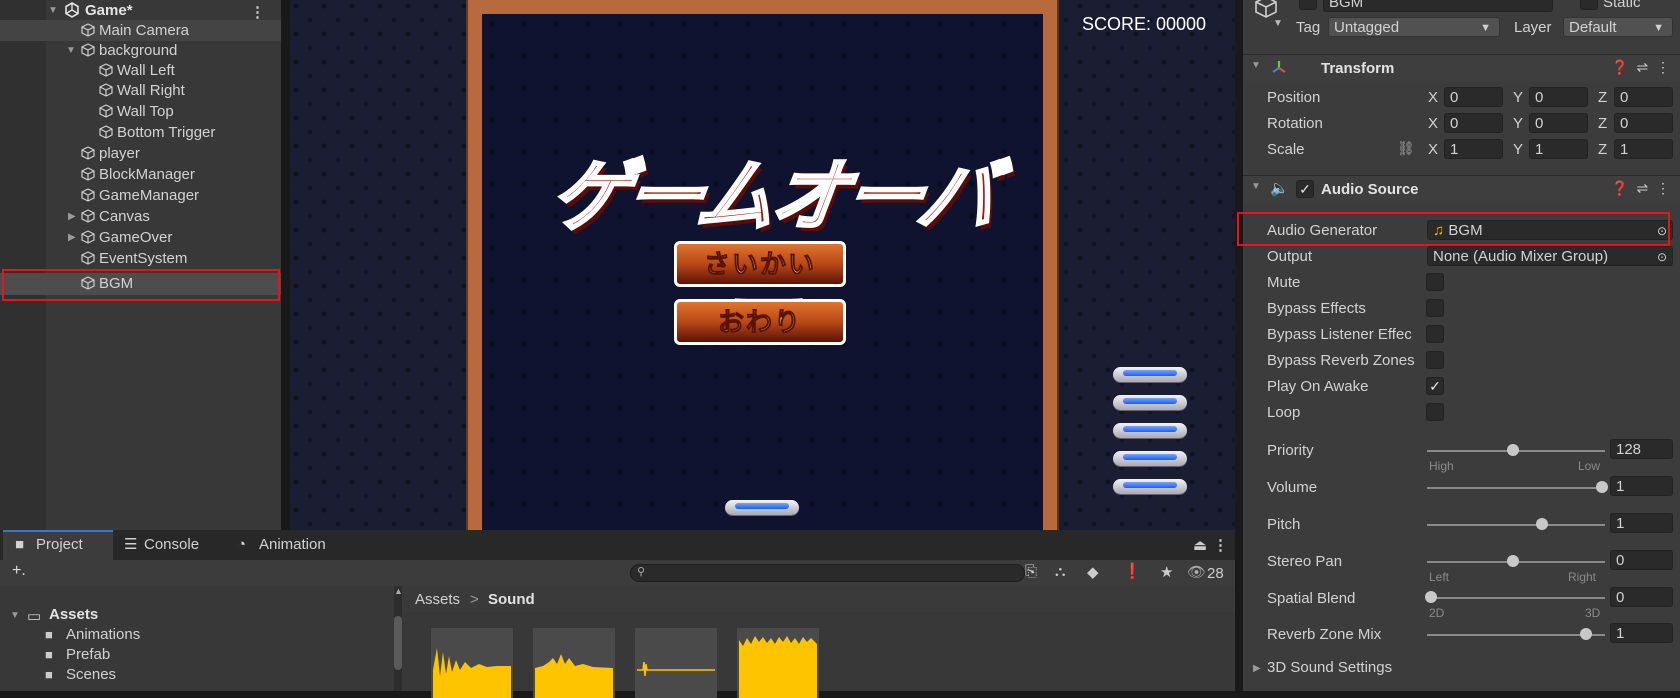 The height and width of the screenshot is (698, 1680). What do you see at coordinates (1516, 635) in the screenshot?
I see `reverb-zone-mix-slider` at bounding box center [1516, 635].